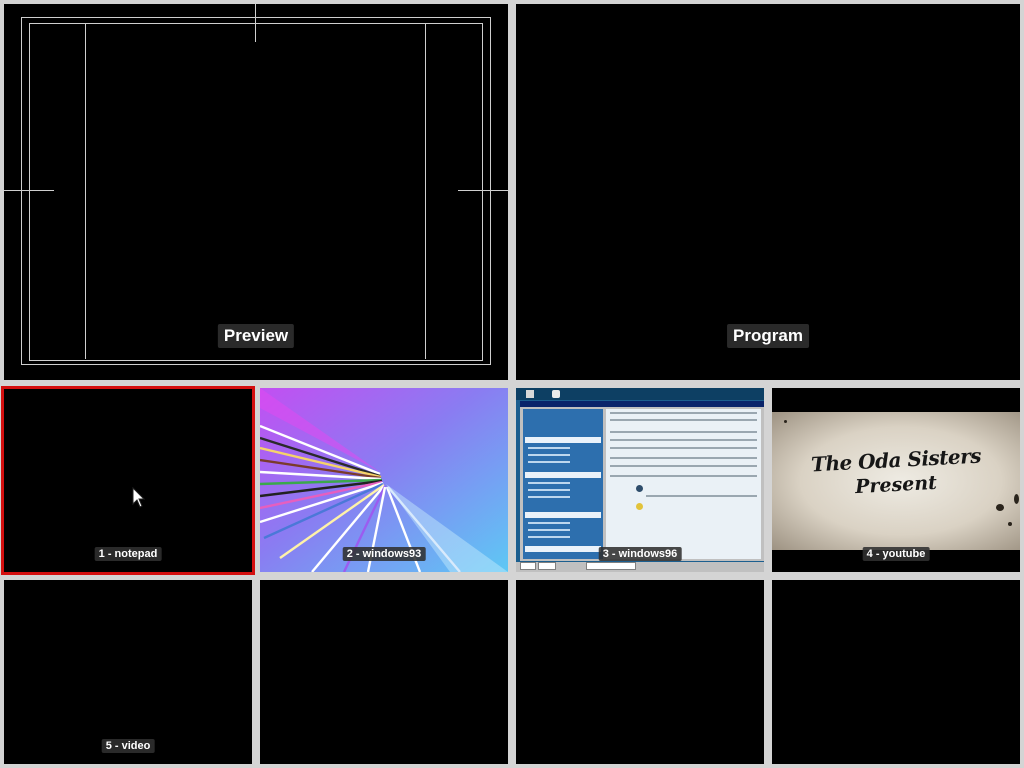 The image size is (1024, 768). I want to click on source-label: 2 - windows93, so click(384, 554).